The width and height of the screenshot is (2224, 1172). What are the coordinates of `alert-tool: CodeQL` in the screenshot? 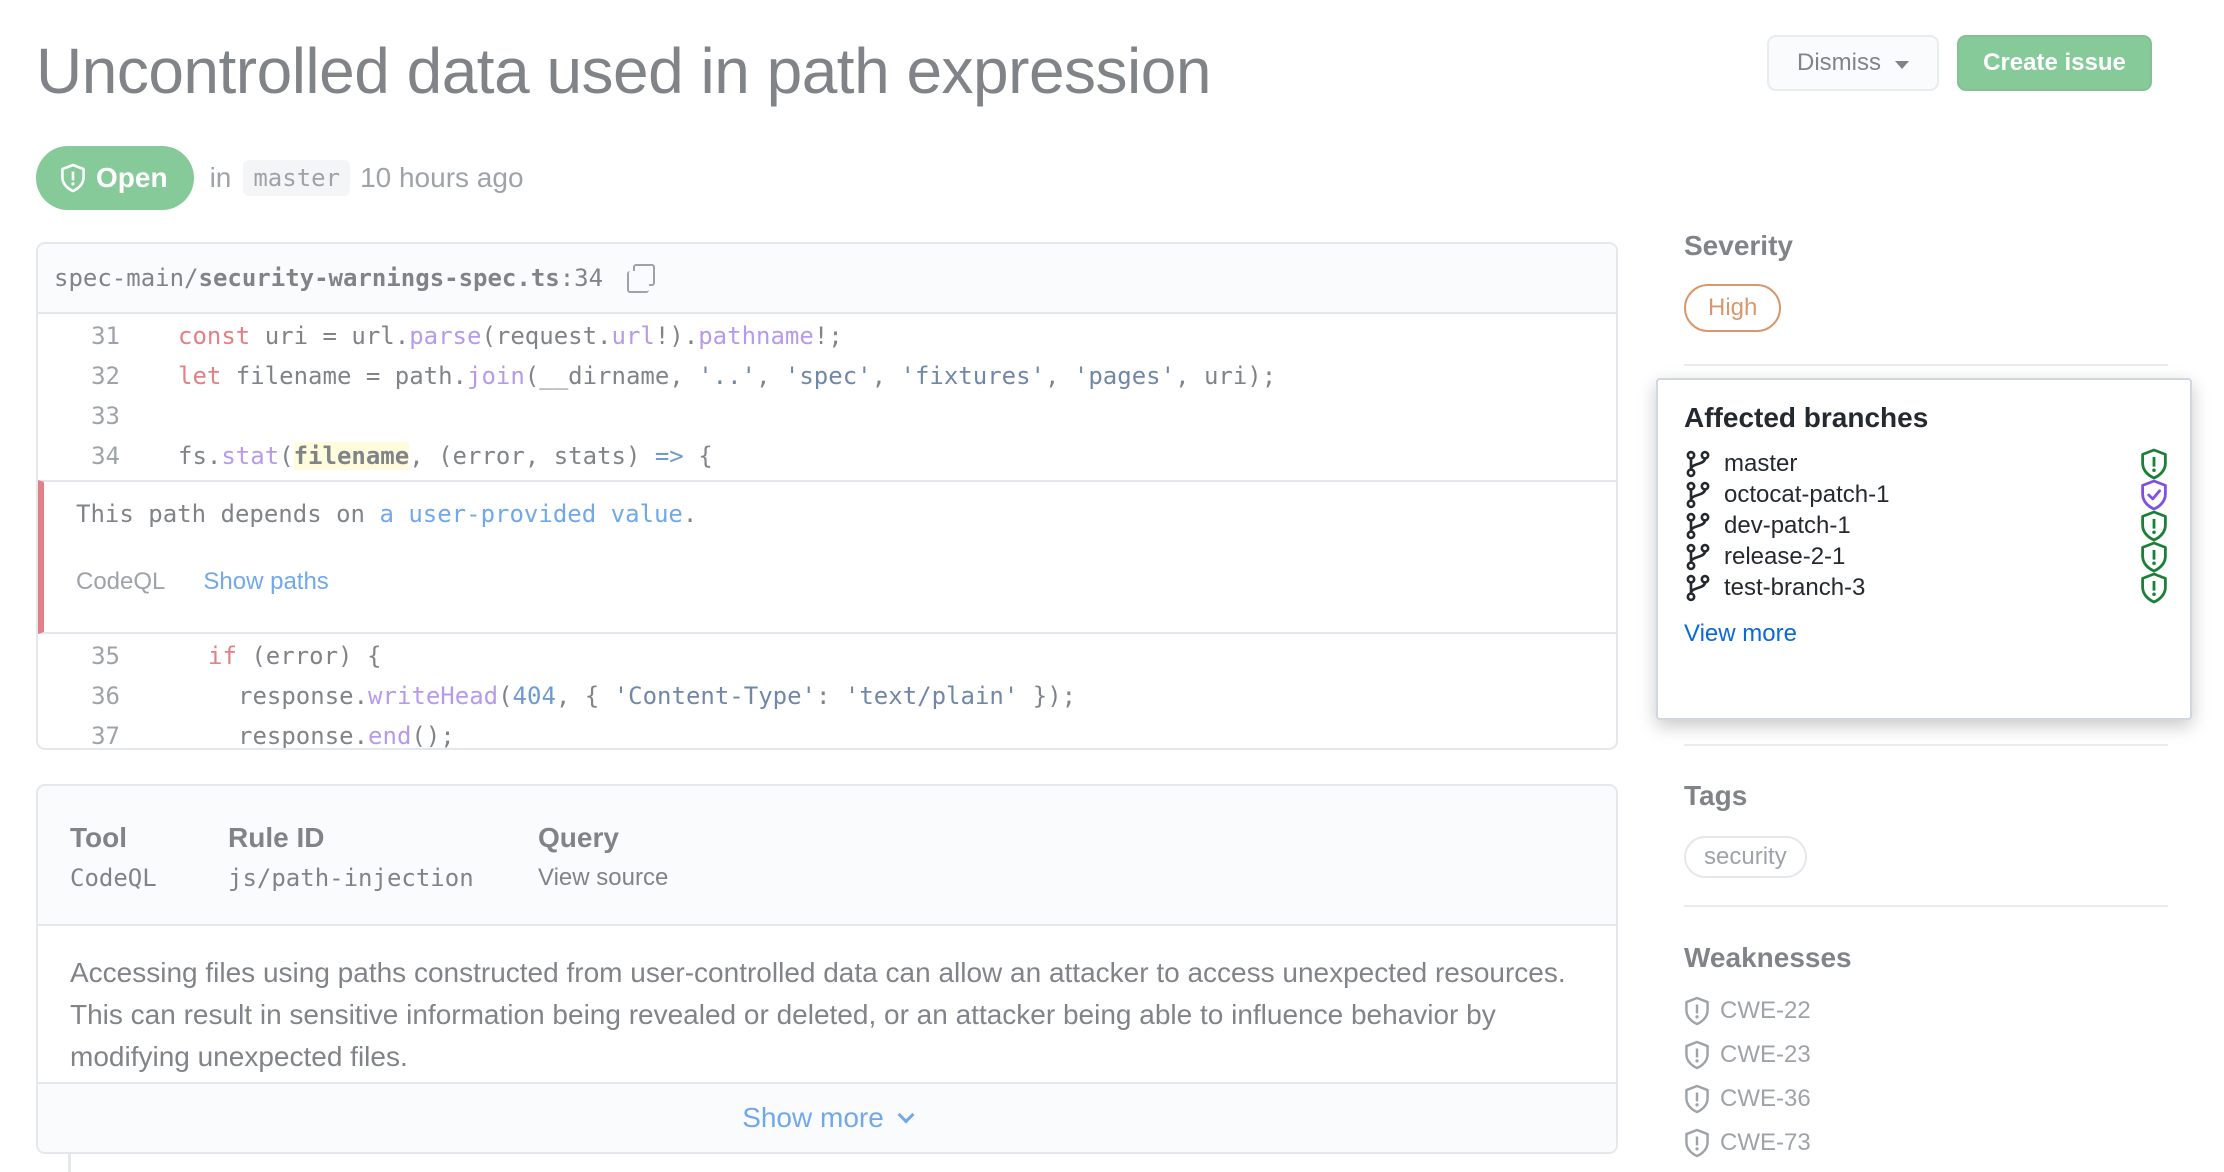 It's located at (121, 581).